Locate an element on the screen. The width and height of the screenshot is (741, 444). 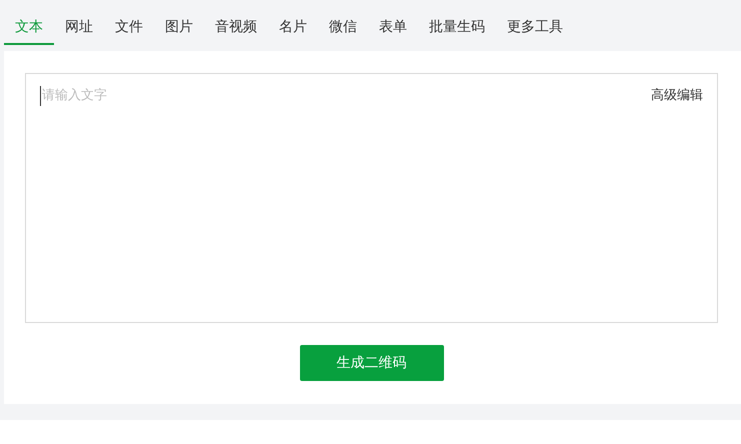
tab: 名片 is located at coordinates (293, 28).